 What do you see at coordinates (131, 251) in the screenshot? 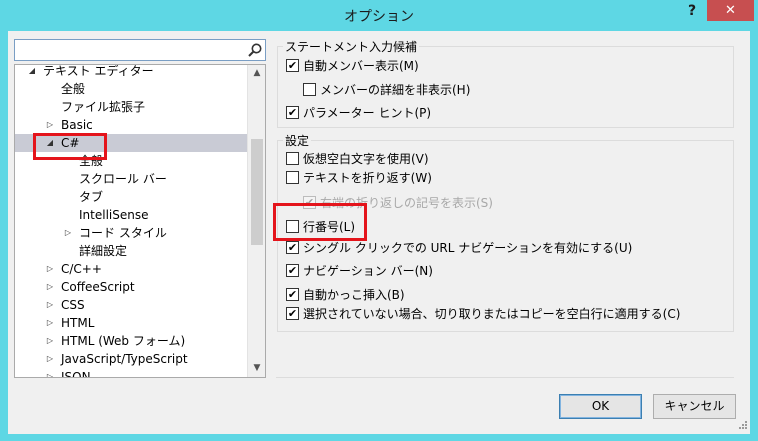
I see `tree-item-advanced: 詳細設定` at bounding box center [131, 251].